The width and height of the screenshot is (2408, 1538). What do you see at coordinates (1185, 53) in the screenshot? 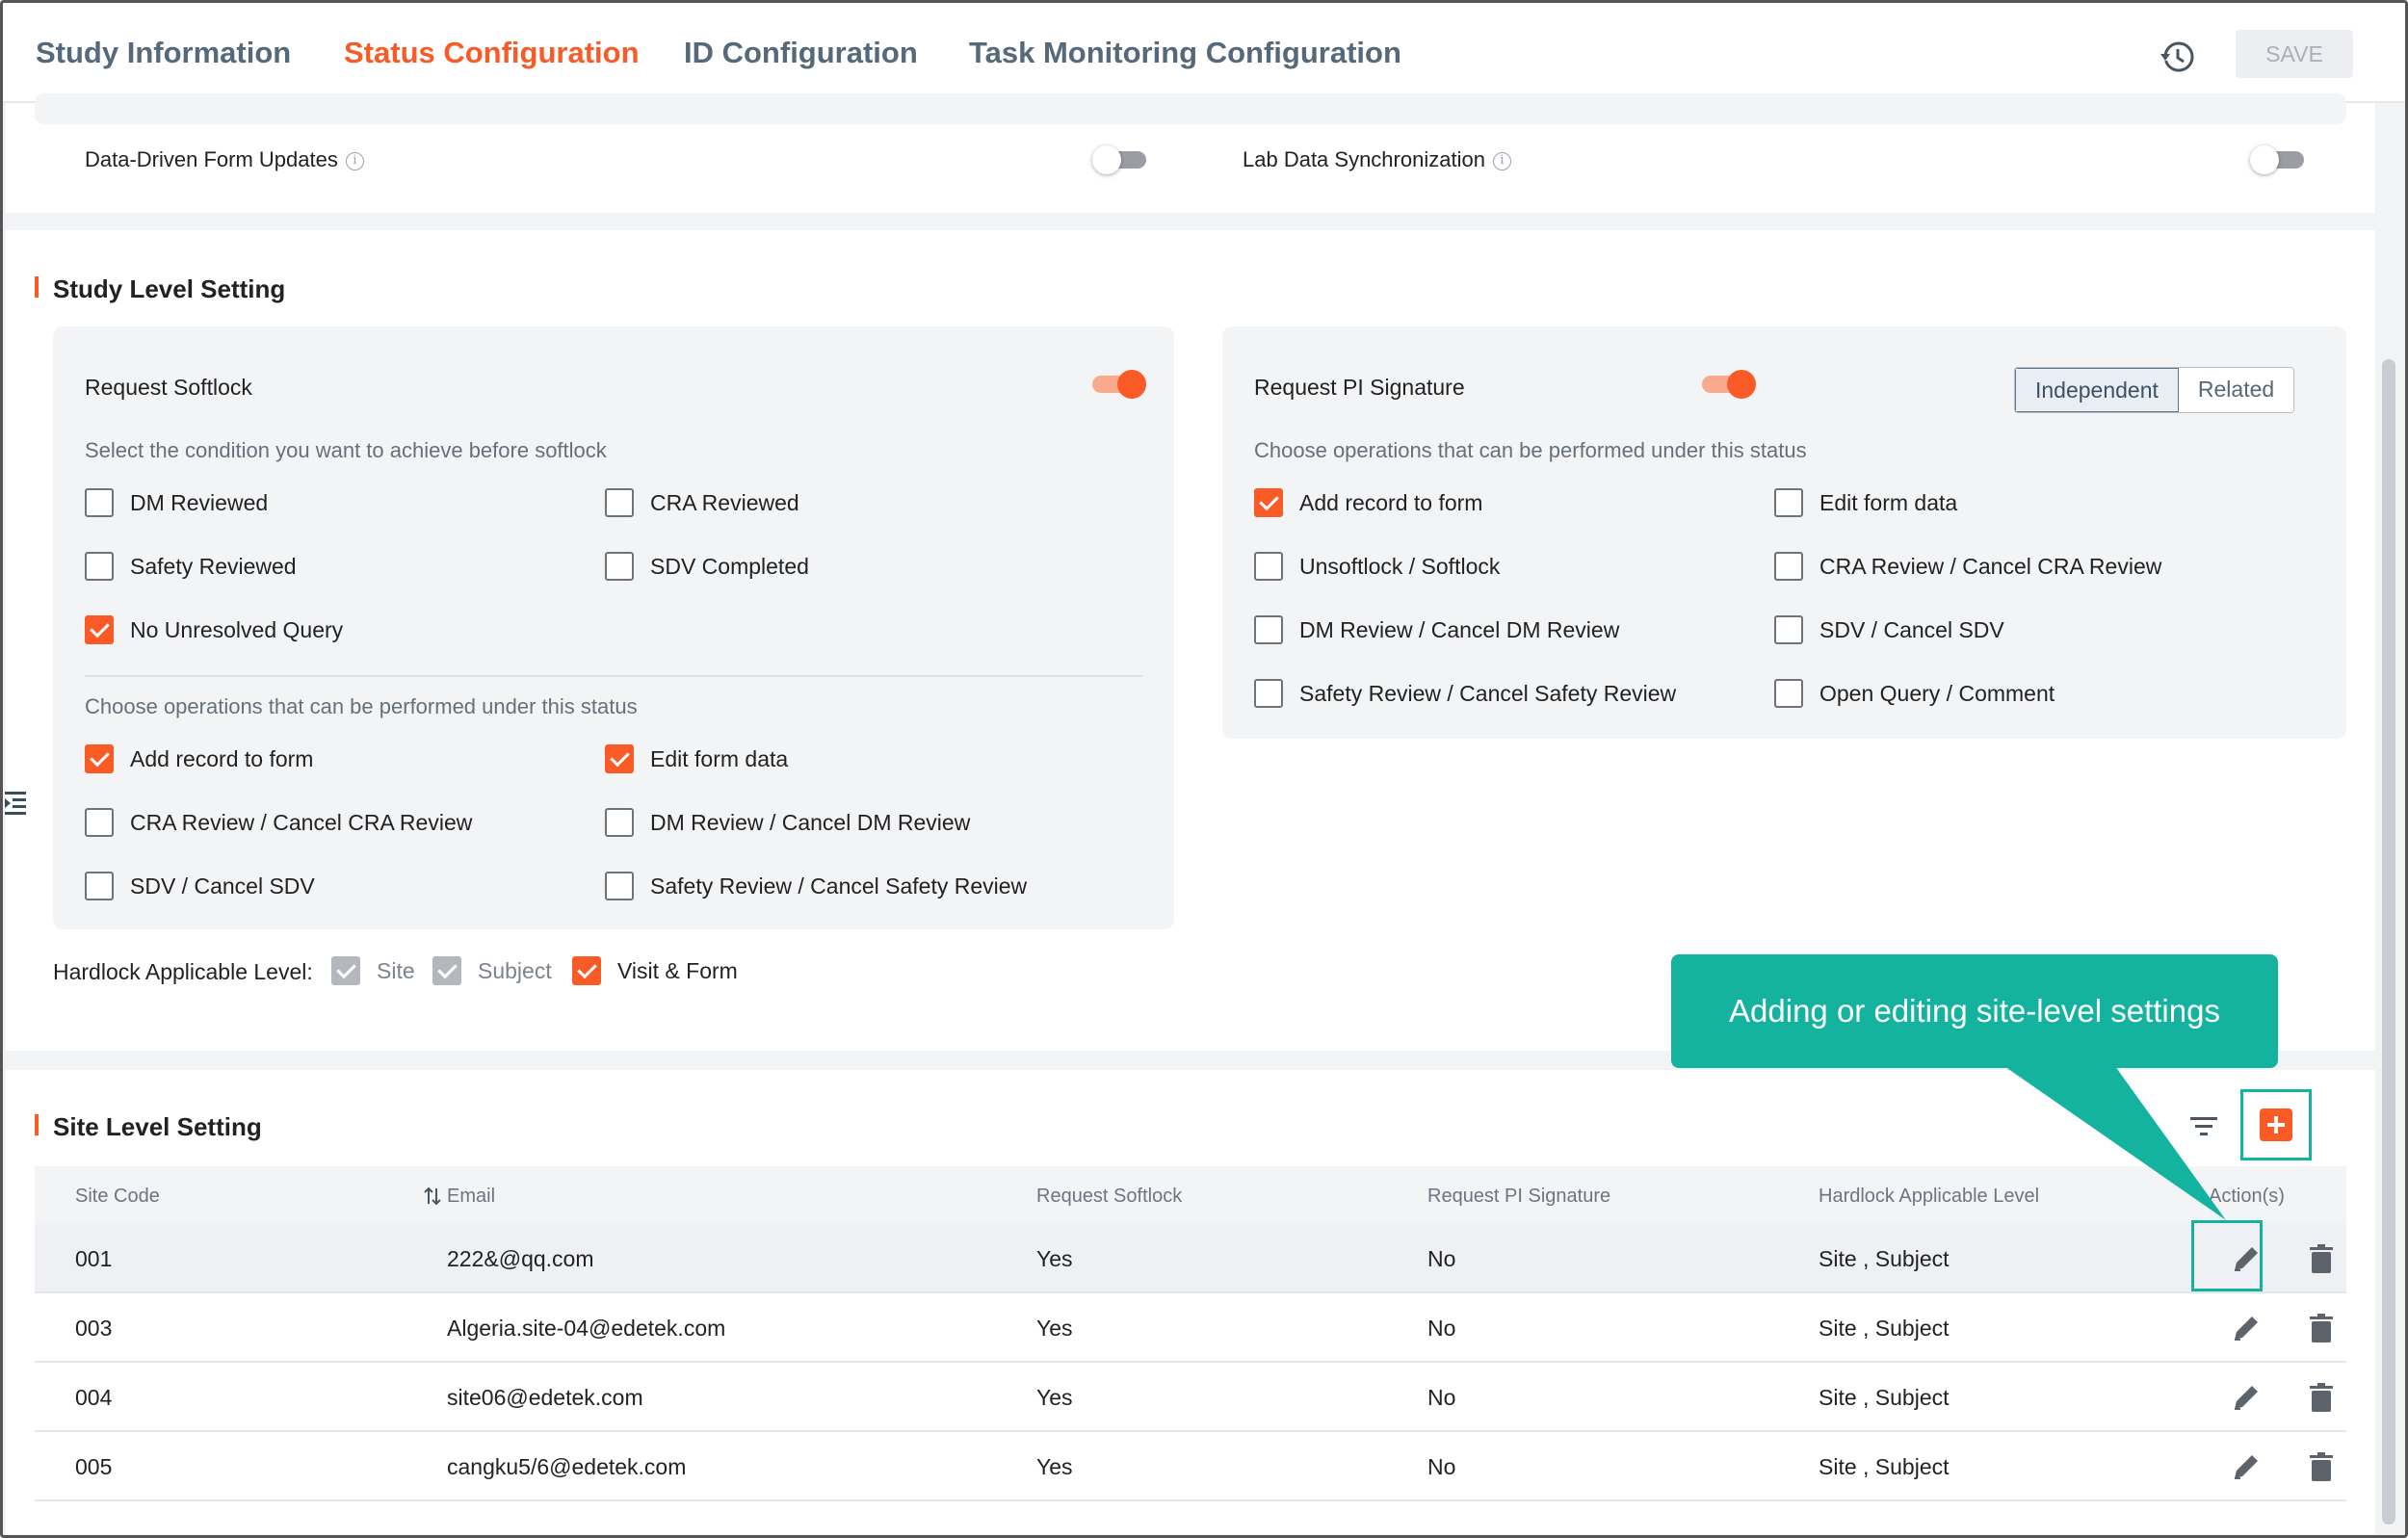
I see `tab-task-monitoring-configuration: Task Monitoring Configuration` at bounding box center [1185, 53].